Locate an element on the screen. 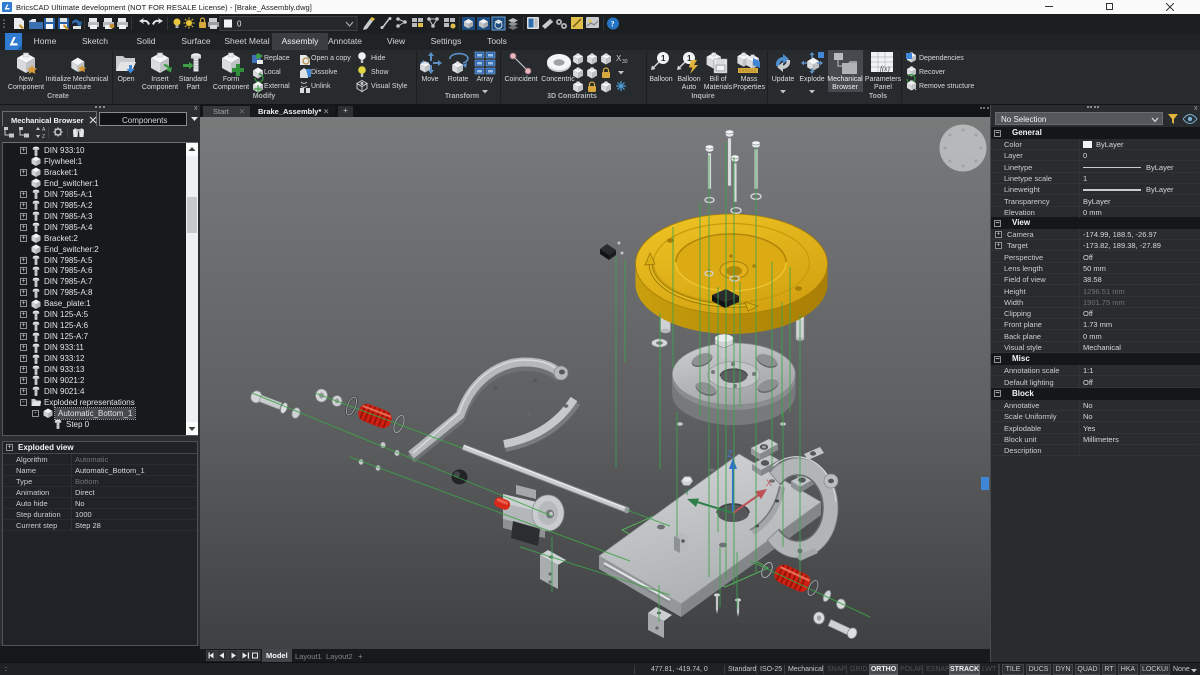 Image resolution: width=1200 pixels, height=675 pixels. svg-text: f(x) is located at coordinates (885, 69).